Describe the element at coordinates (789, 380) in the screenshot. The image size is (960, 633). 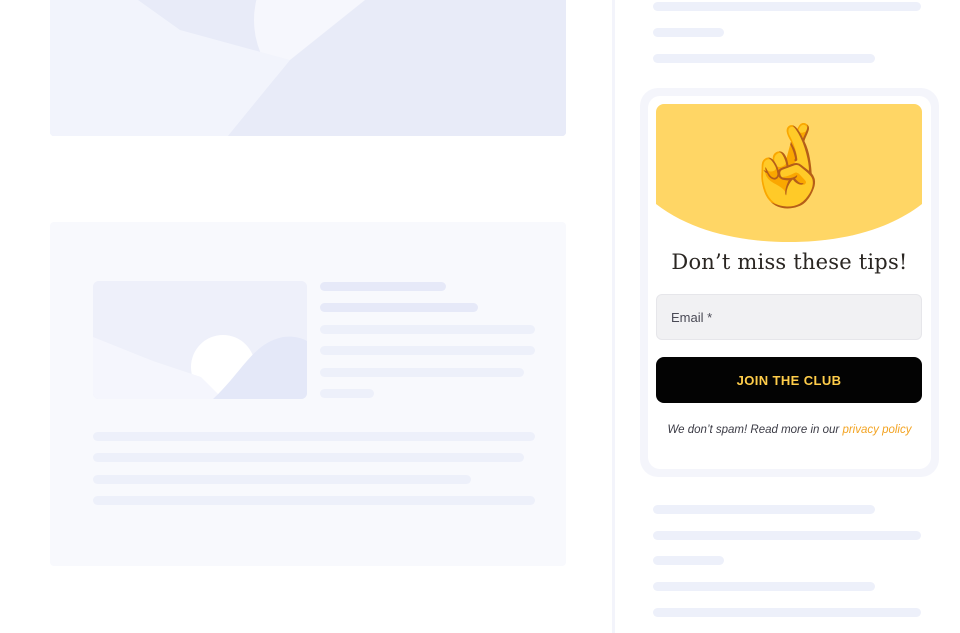
I see `join-the-club-button: JOIN THE CLUB` at that location.